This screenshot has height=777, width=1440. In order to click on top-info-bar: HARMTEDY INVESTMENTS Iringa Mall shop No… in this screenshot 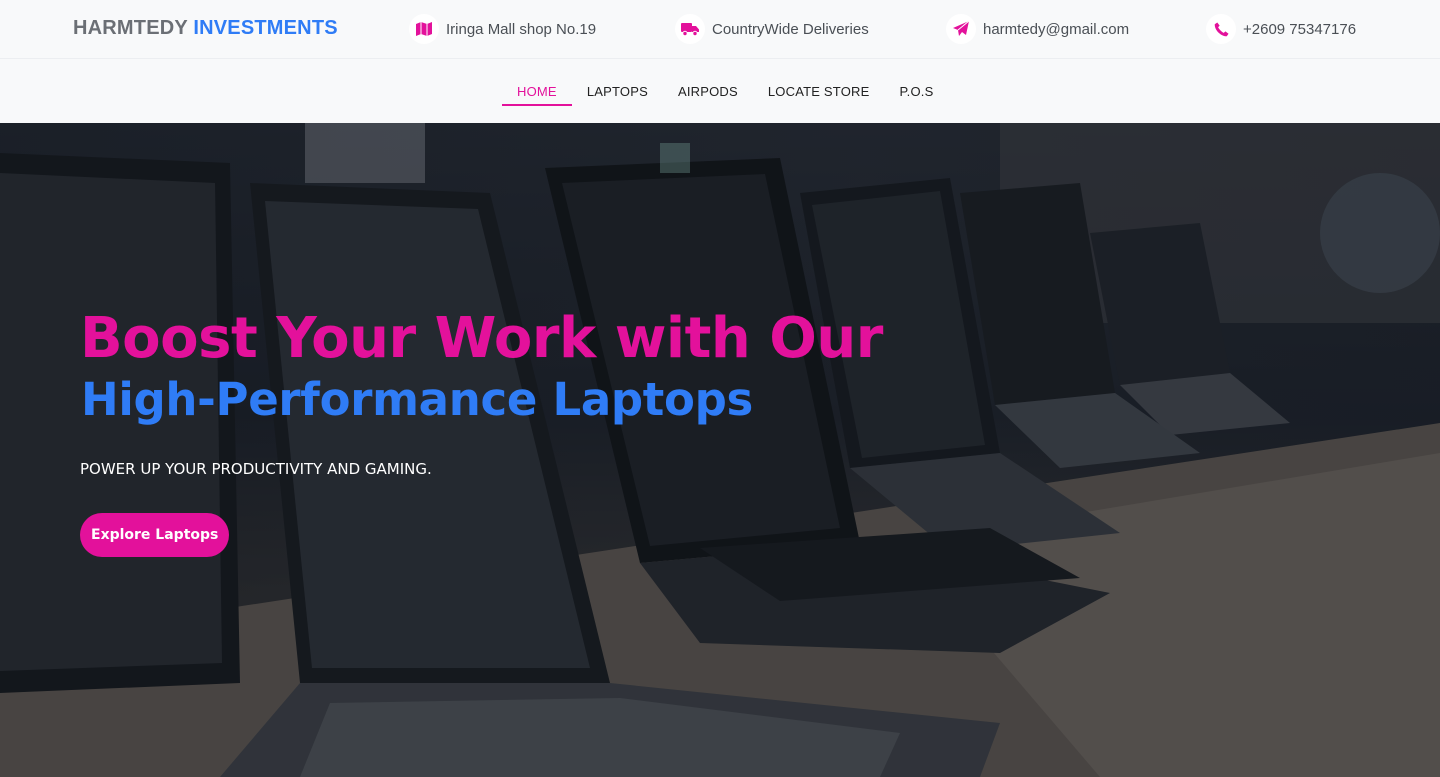, I will do `click(720, 29)`.